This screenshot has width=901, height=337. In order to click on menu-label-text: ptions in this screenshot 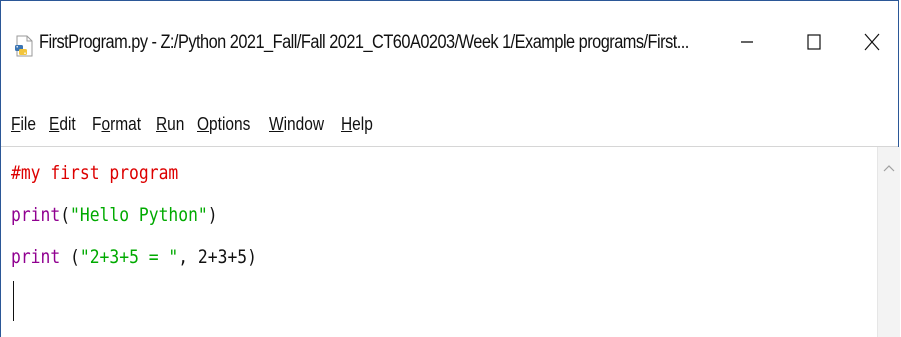, I will do `click(230, 124)`.